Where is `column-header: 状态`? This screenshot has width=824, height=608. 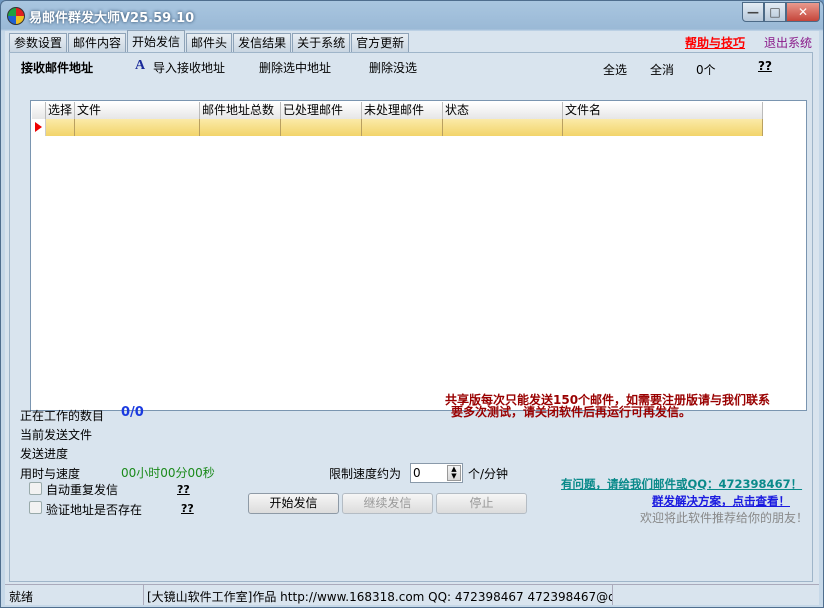 column-header: 状态 is located at coordinates (503, 110).